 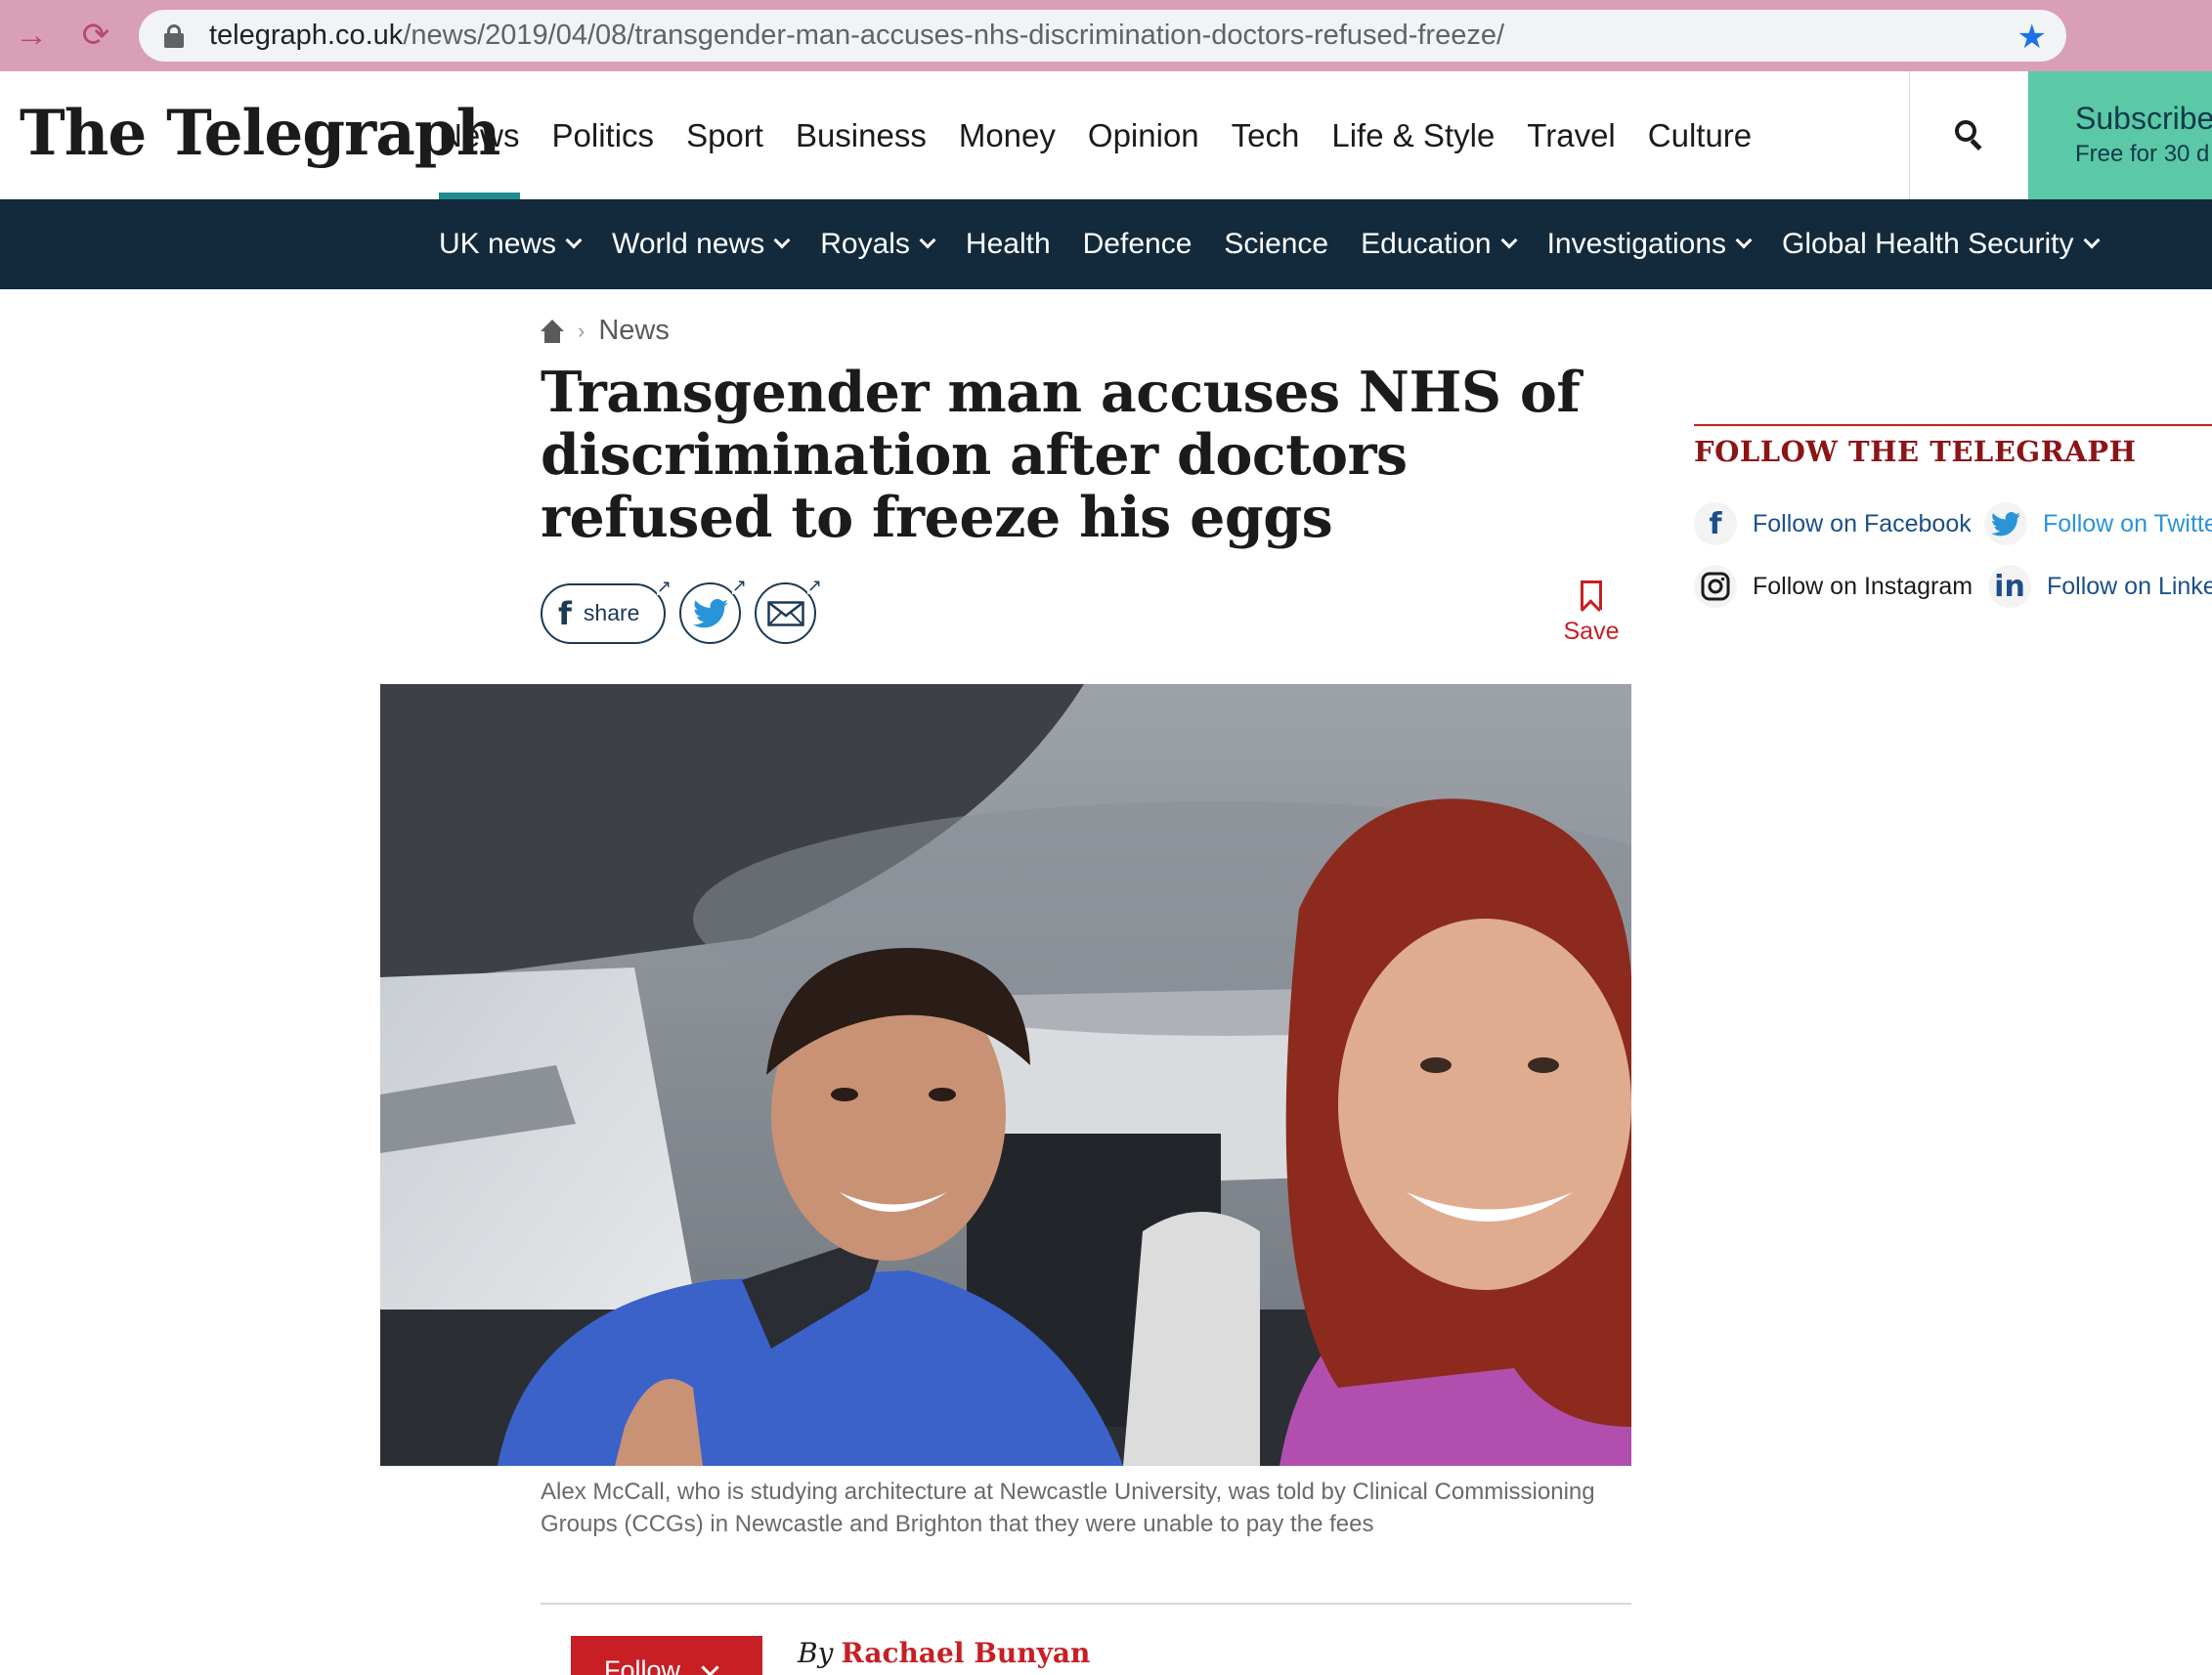 I want to click on save-button: Save, so click(x=1591, y=613).